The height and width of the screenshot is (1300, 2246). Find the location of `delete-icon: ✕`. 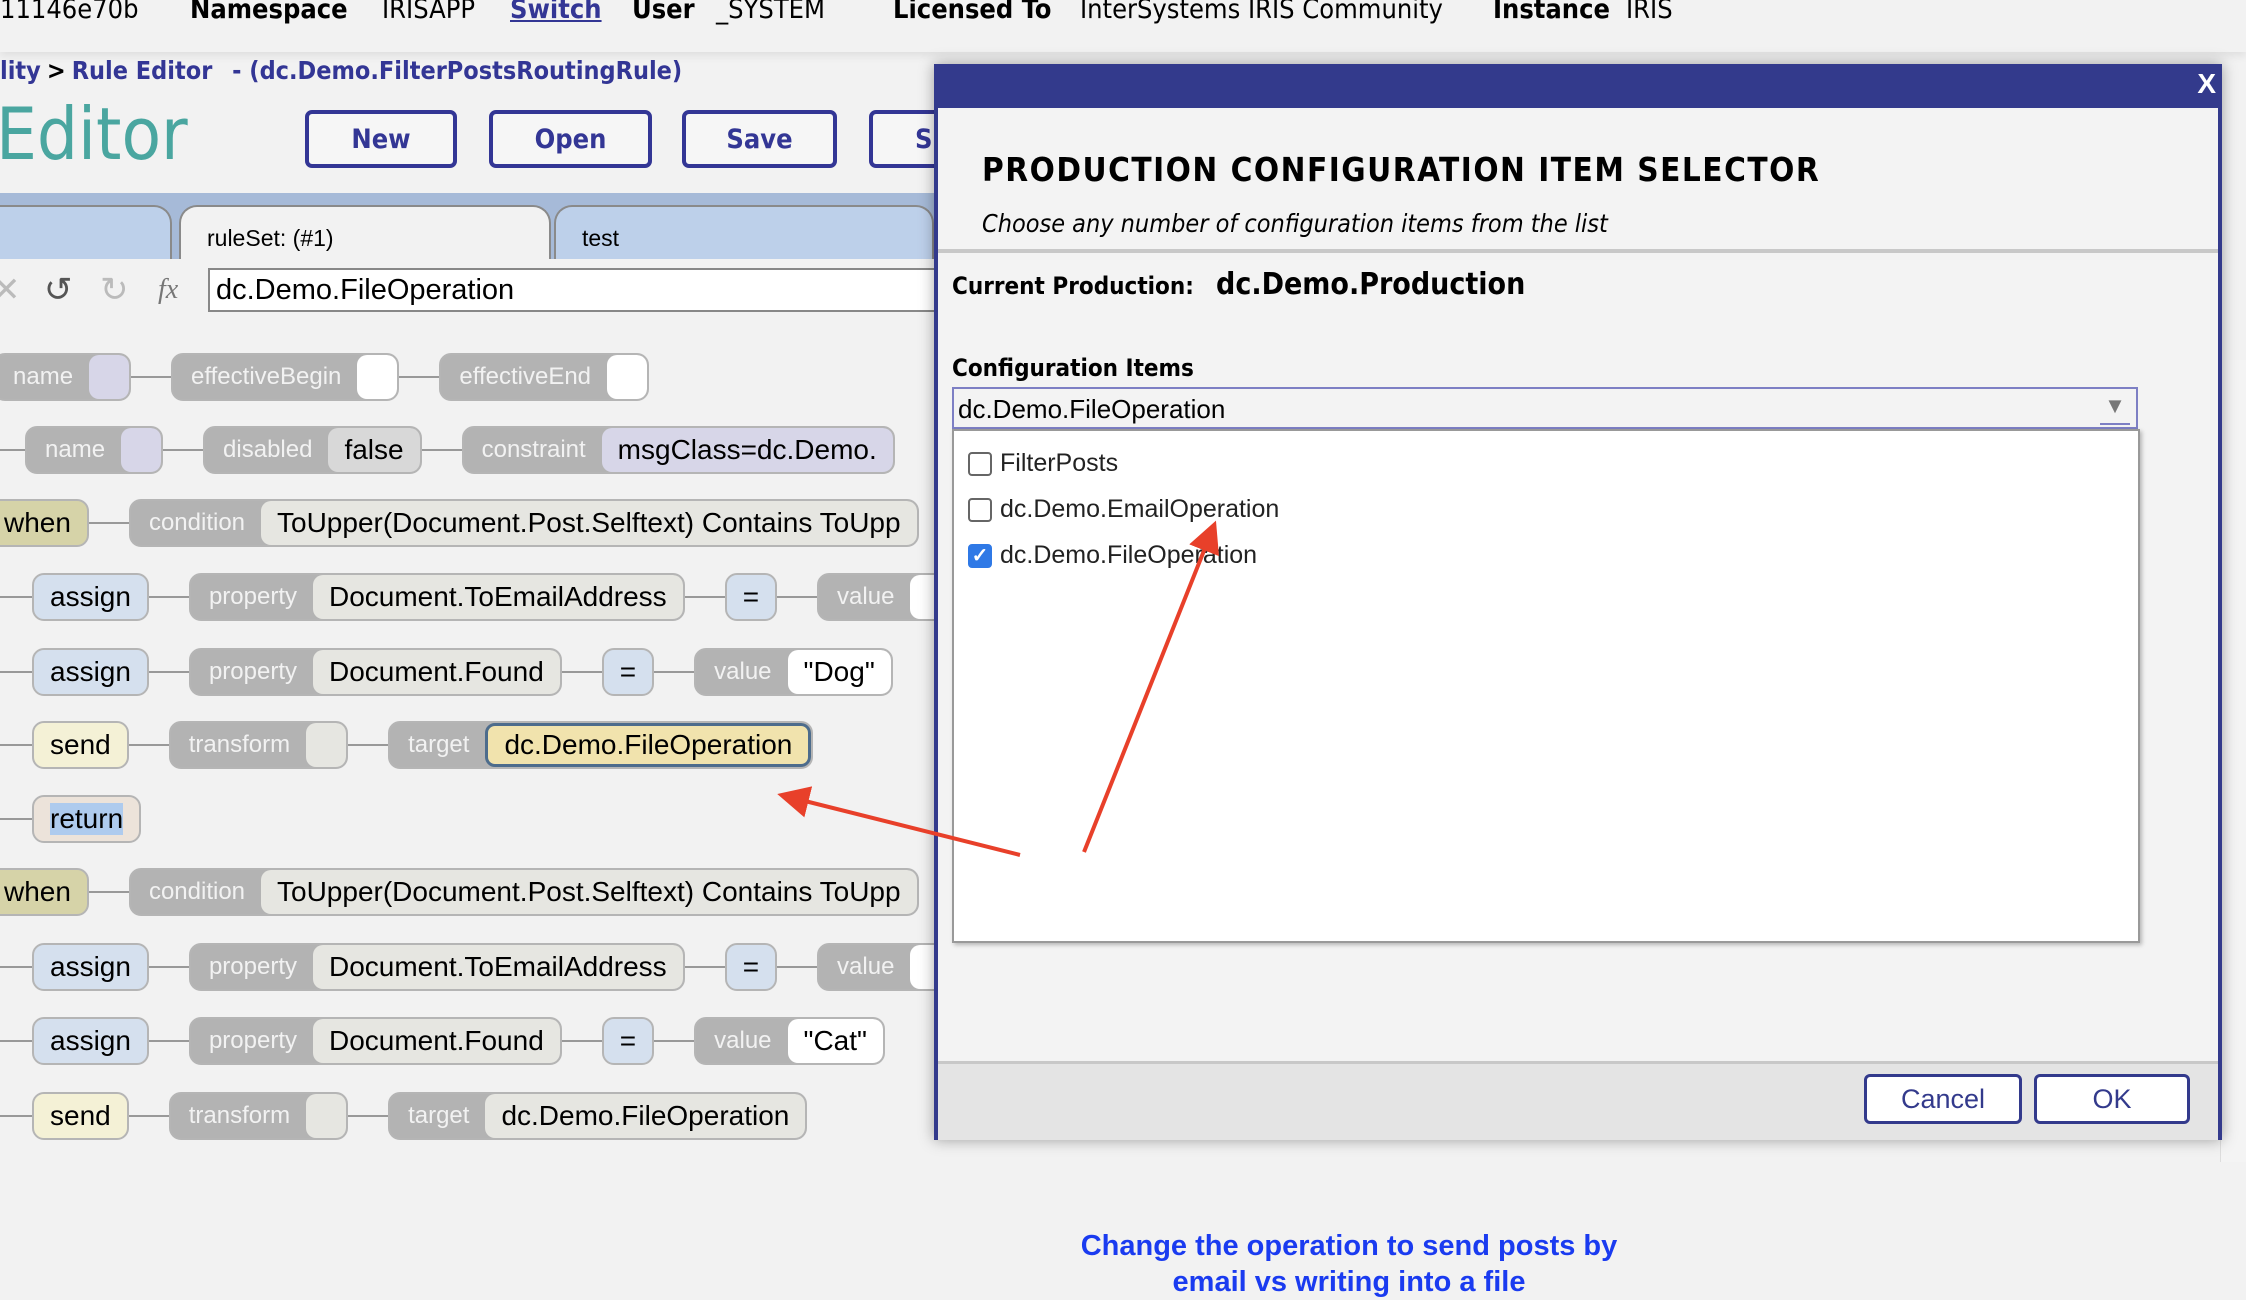

delete-icon: ✕ is located at coordinates (10, 290).